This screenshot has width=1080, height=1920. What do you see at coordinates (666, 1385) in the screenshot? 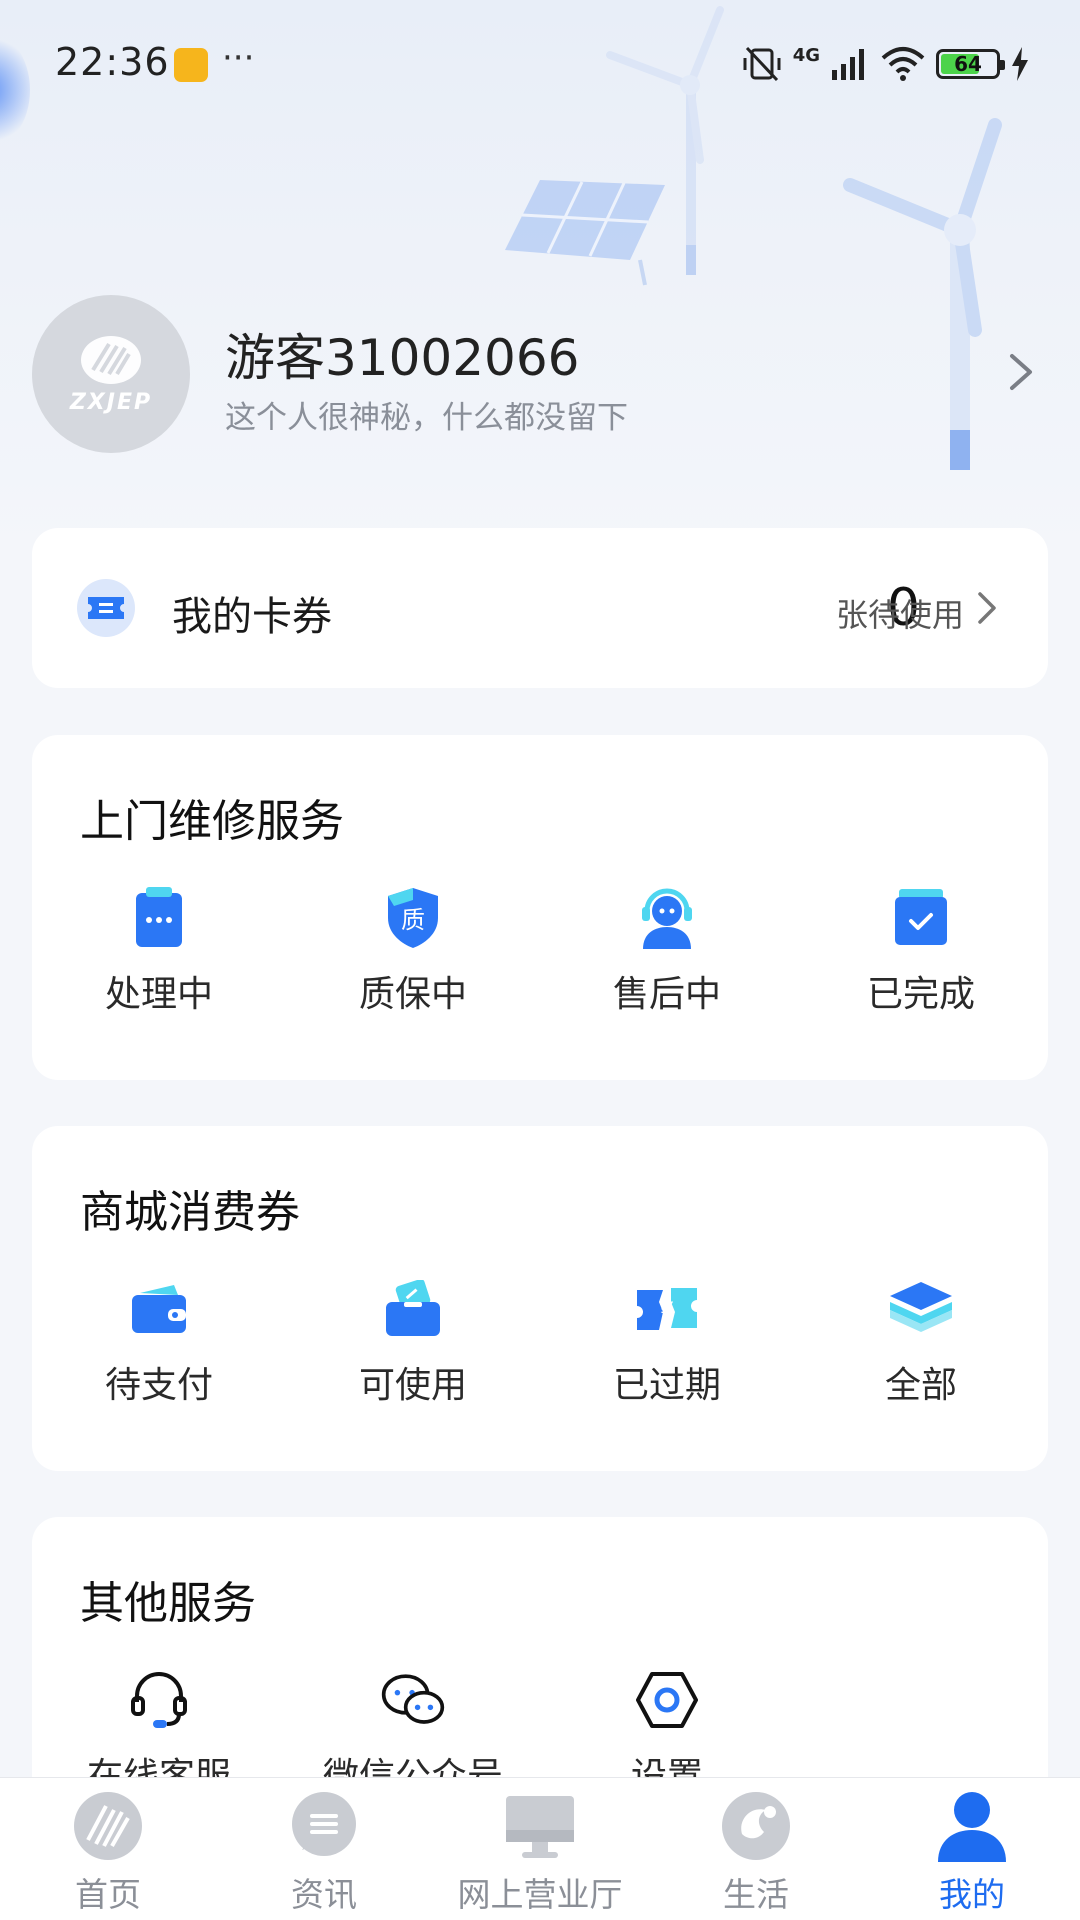
I see `mall-expired-label: 已过期` at bounding box center [666, 1385].